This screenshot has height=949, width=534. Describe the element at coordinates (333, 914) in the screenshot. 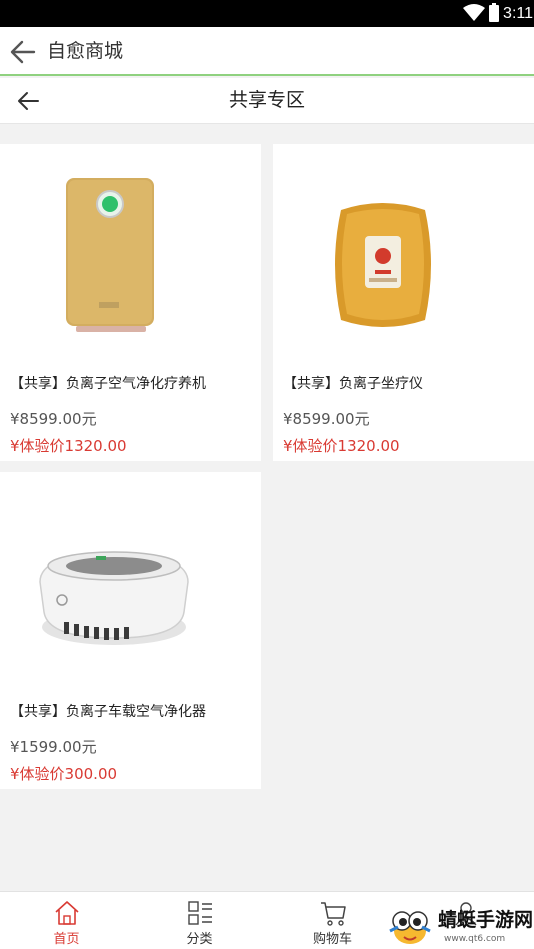

I see `cart-icon` at that location.